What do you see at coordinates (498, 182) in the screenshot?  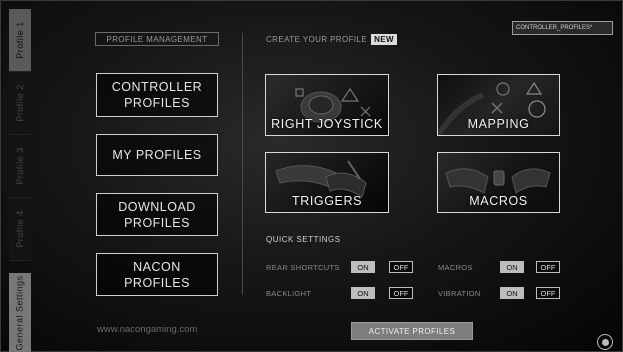 I see `macros-tile: MACROS` at bounding box center [498, 182].